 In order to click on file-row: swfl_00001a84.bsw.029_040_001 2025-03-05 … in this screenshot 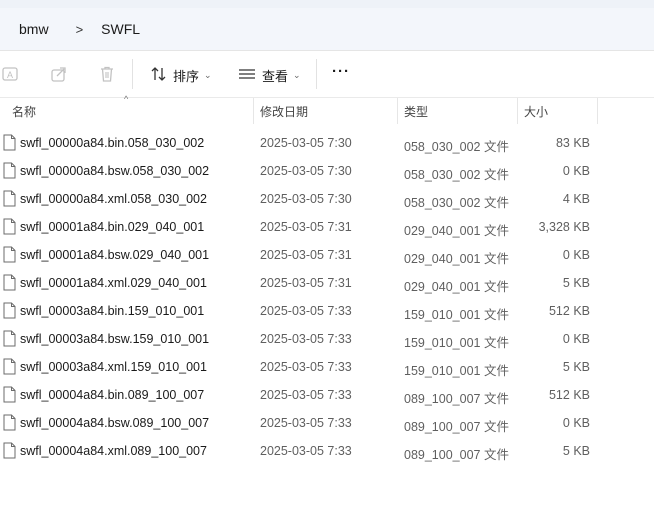, I will do `click(327, 255)`.